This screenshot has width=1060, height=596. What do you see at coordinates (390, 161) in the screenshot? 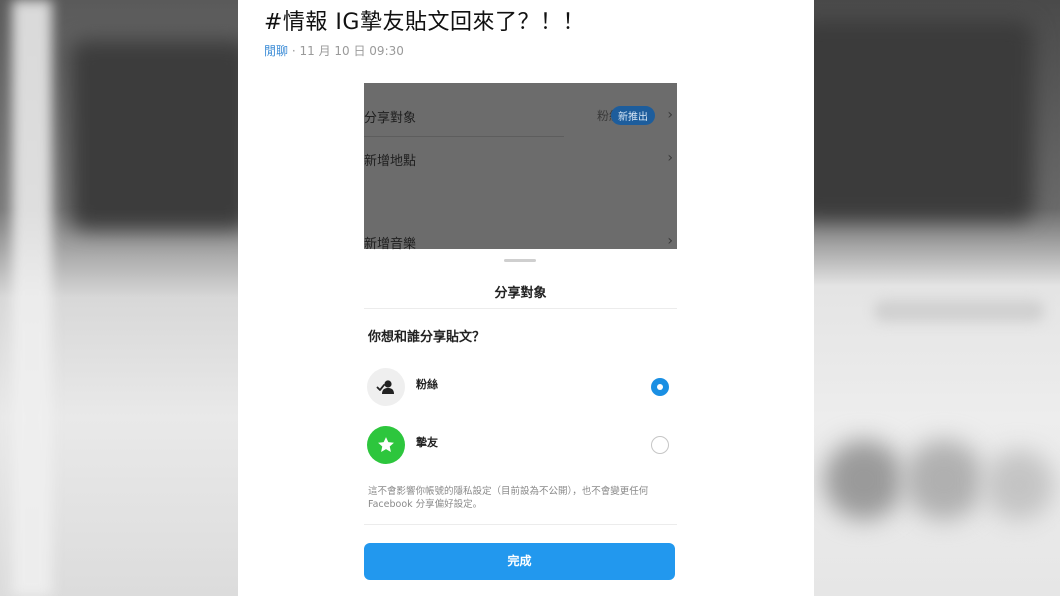
I see `bg-row-label: 新增地點` at bounding box center [390, 161].